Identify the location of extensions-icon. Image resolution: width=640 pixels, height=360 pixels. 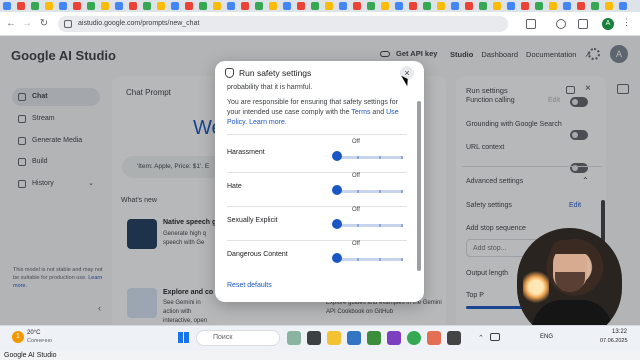
(583, 24).